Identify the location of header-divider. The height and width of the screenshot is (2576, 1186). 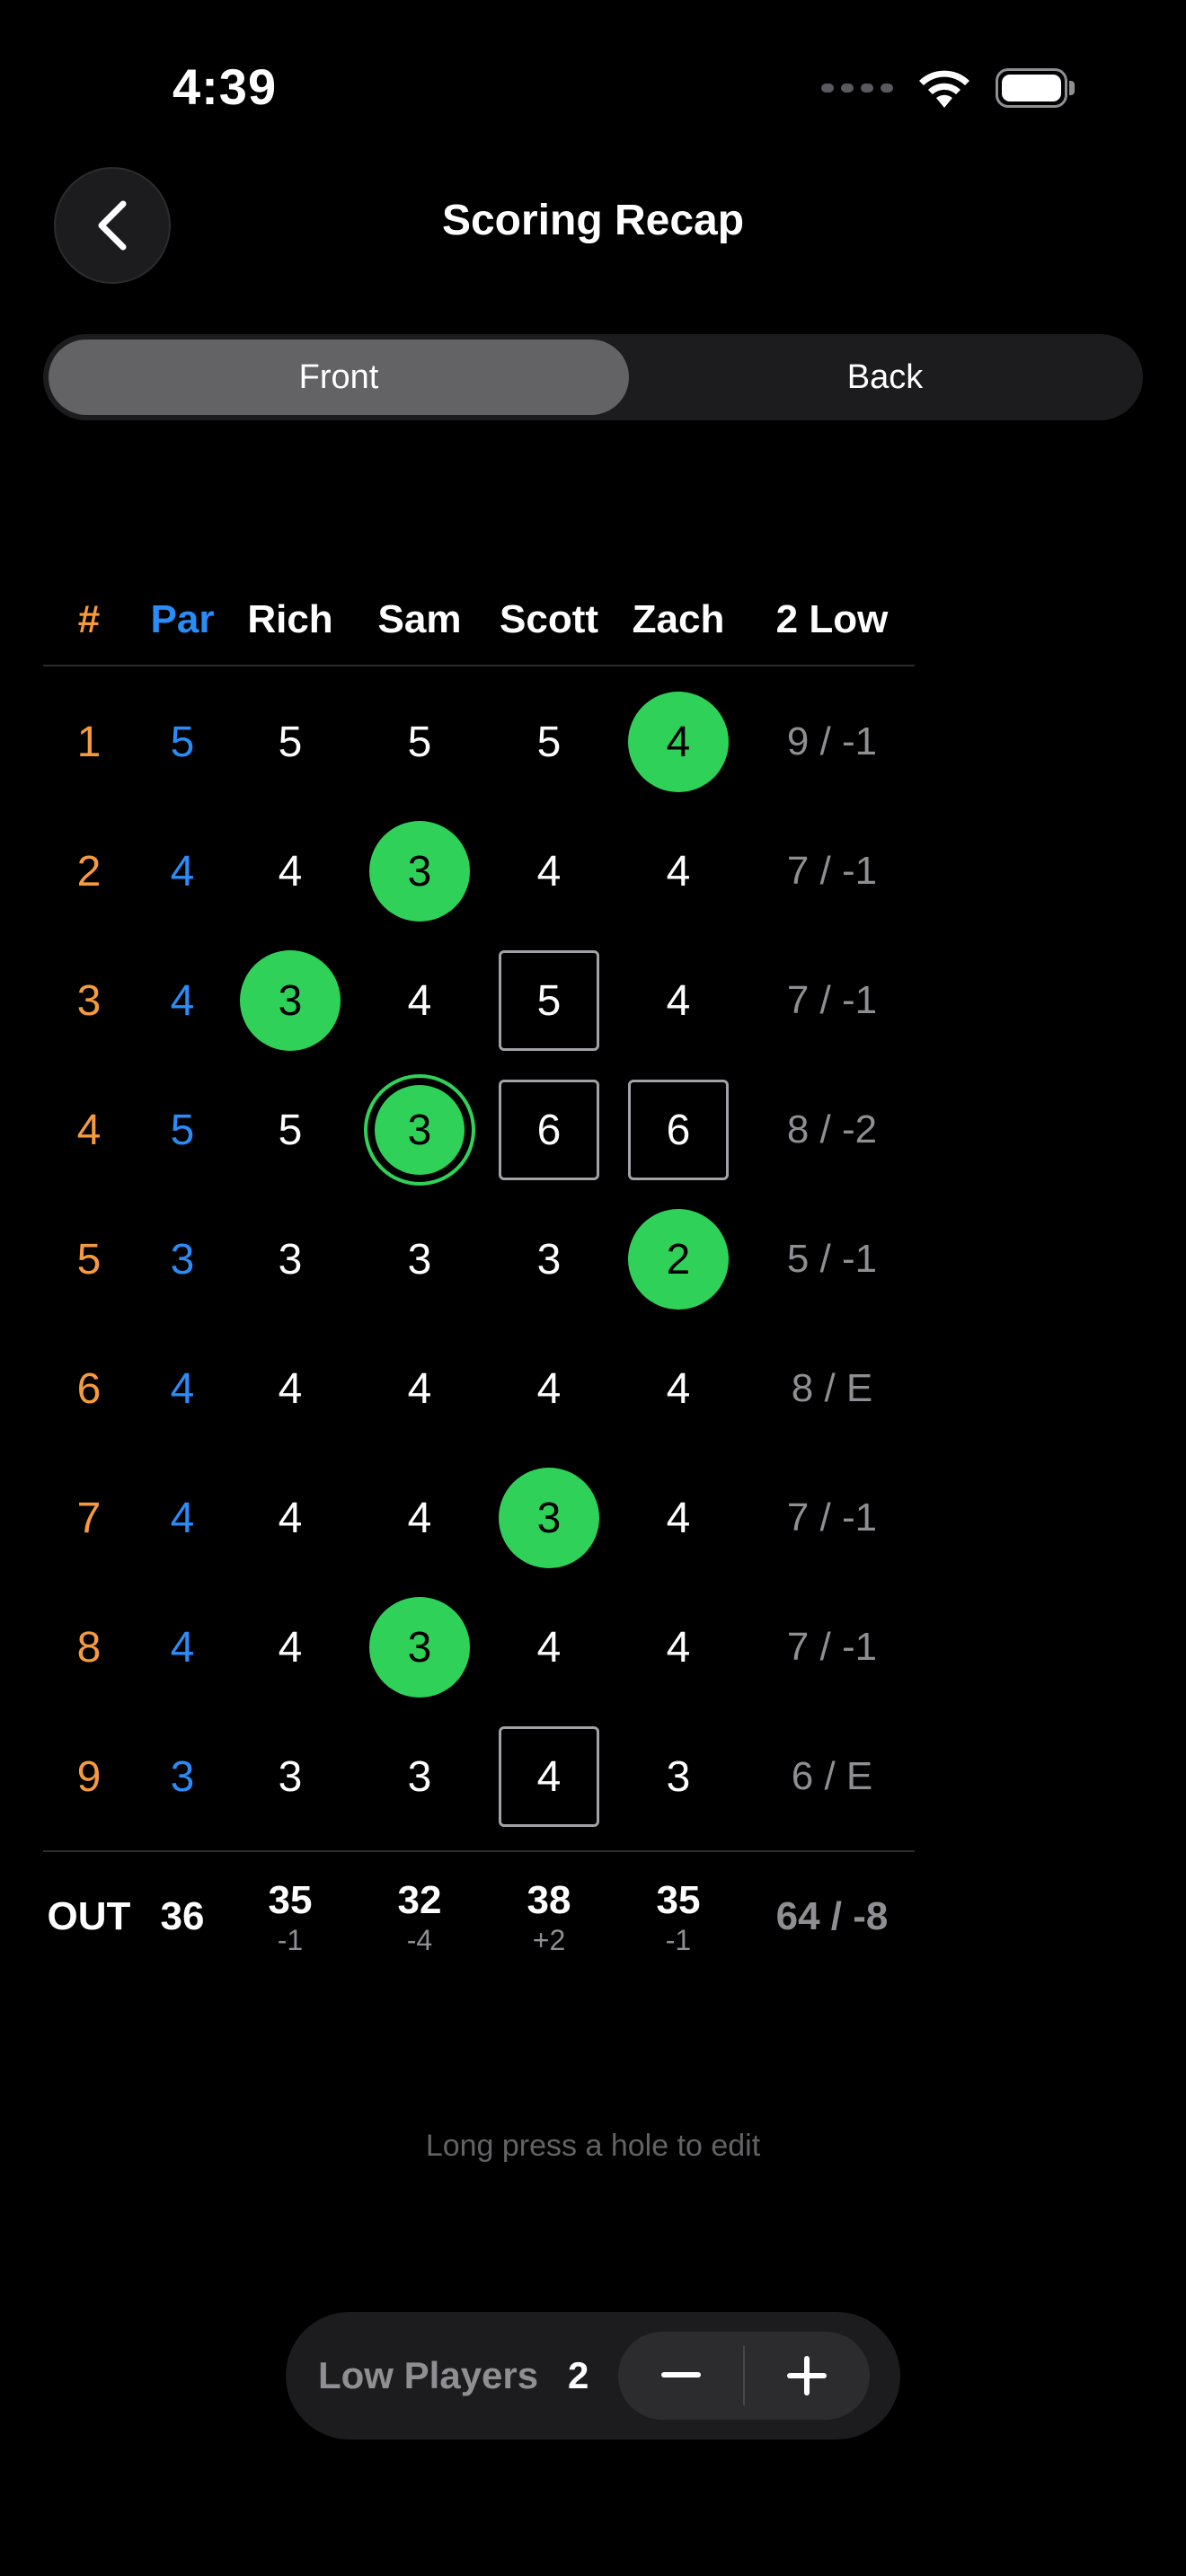
(479, 665).